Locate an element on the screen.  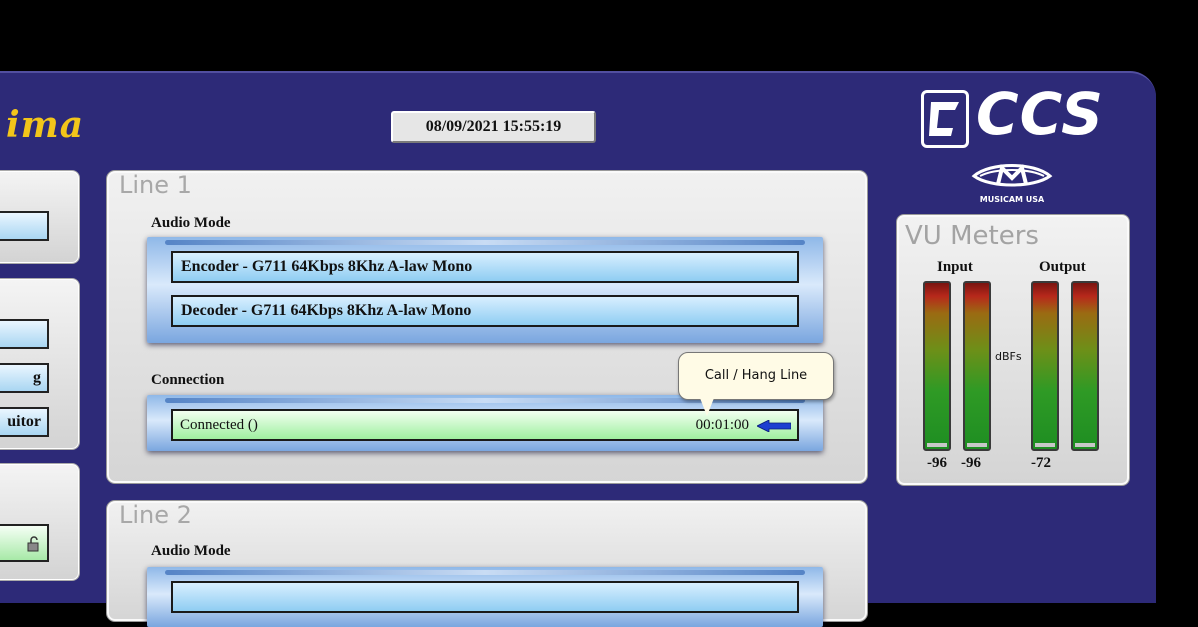
line1-audio-mode-label: Audio Mode is located at coordinates (191, 223).